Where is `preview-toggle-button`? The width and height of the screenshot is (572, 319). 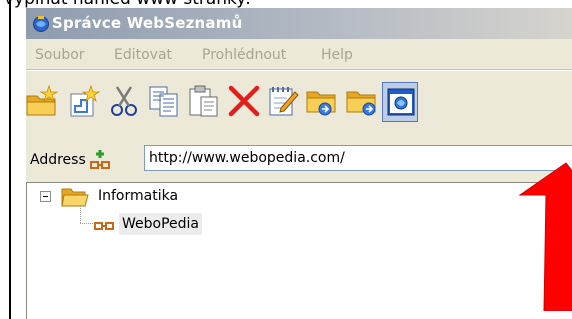 preview-toggle-button is located at coordinates (400, 102).